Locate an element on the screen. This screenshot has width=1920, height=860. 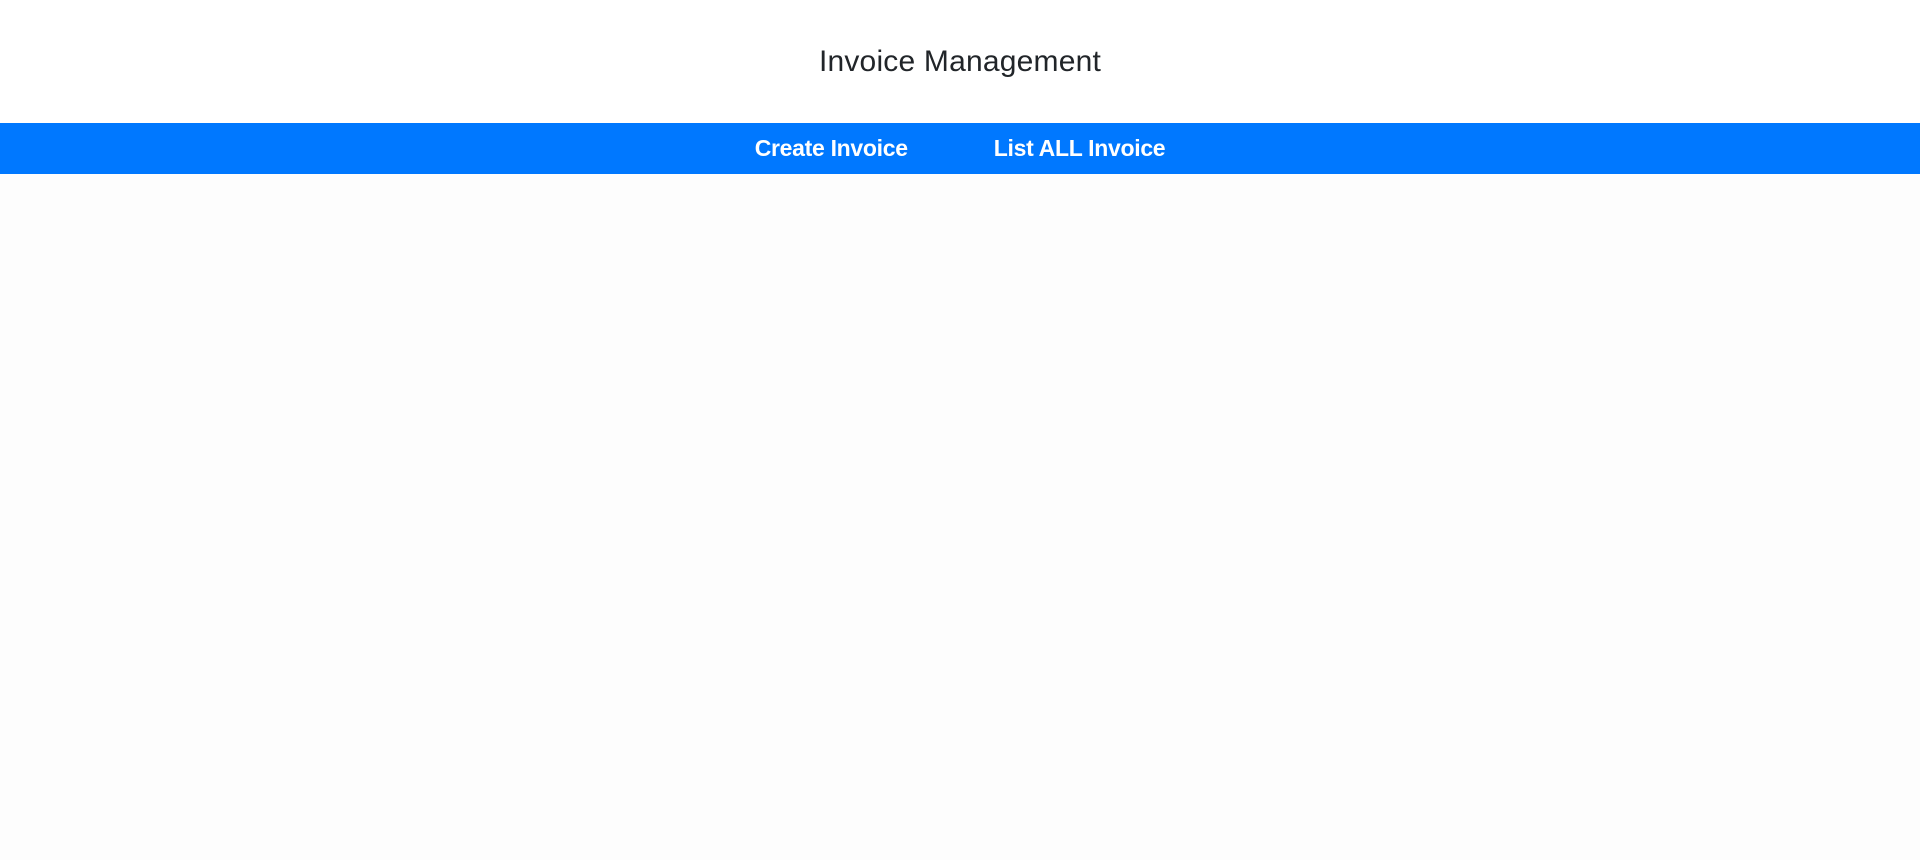
create-invoice-link: Create Invoice is located at coordinates (831, 148).